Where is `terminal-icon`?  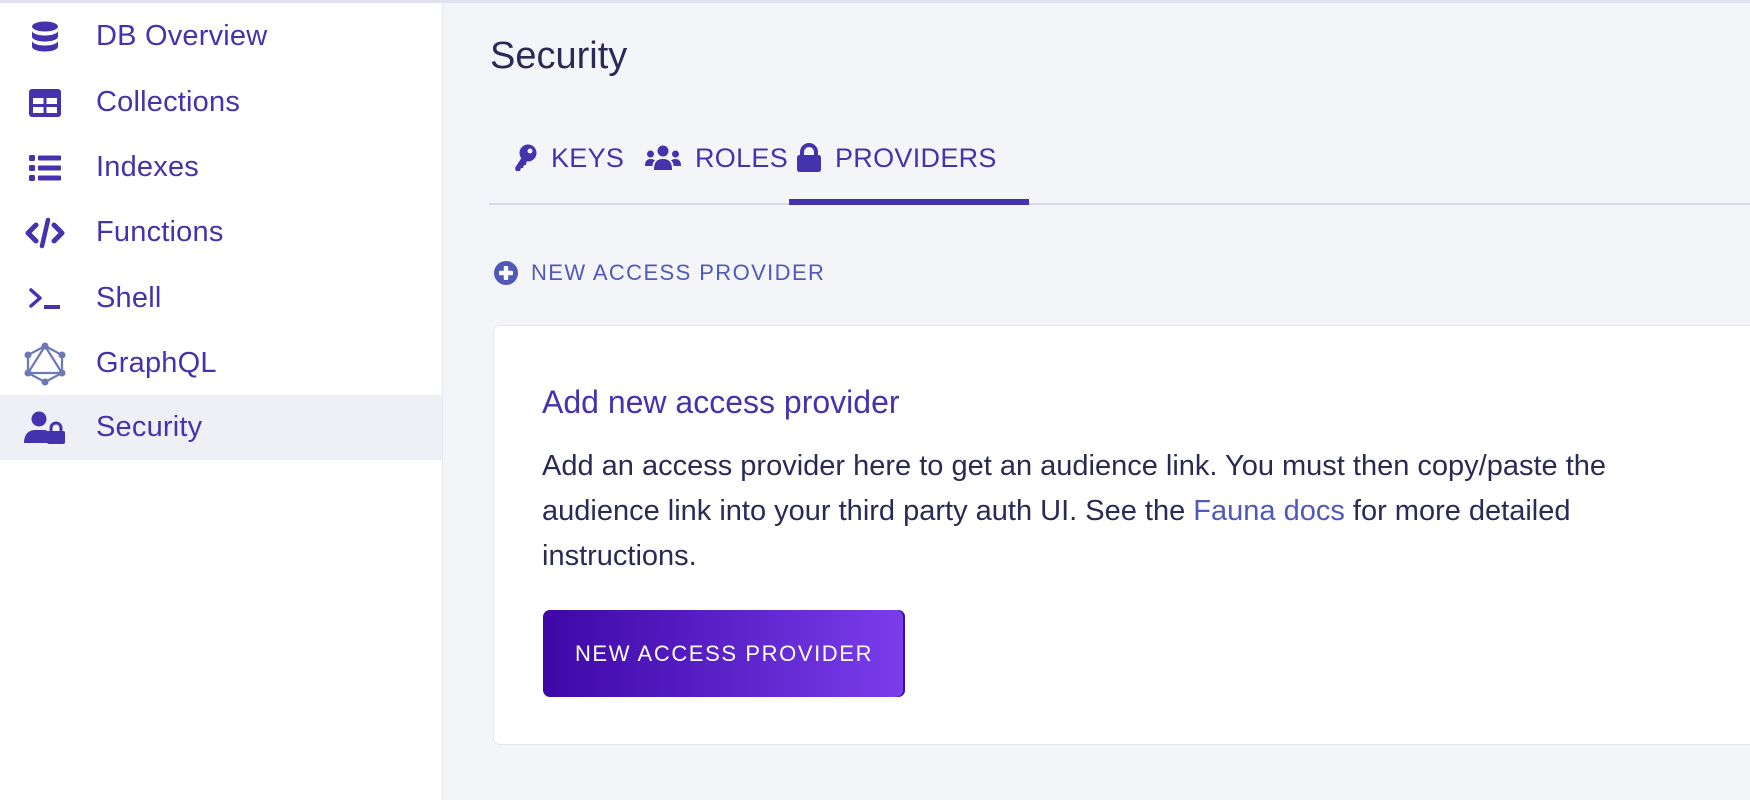 terminal-icon is located at coordinates (45, 299).